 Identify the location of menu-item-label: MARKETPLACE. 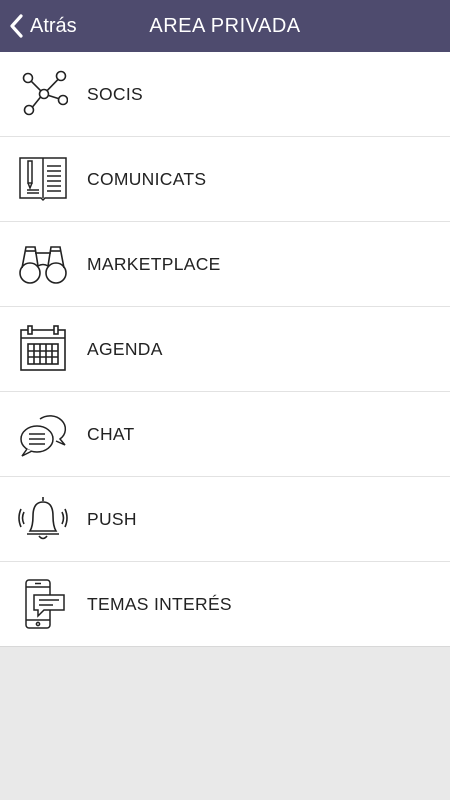
(154, 263).